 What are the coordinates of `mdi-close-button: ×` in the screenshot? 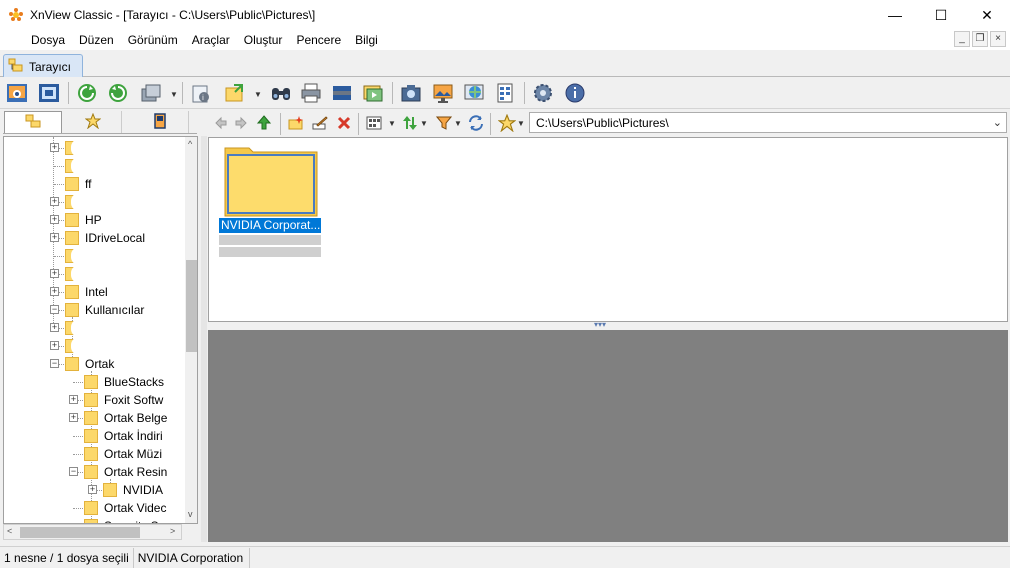 It's located at (998, 39).